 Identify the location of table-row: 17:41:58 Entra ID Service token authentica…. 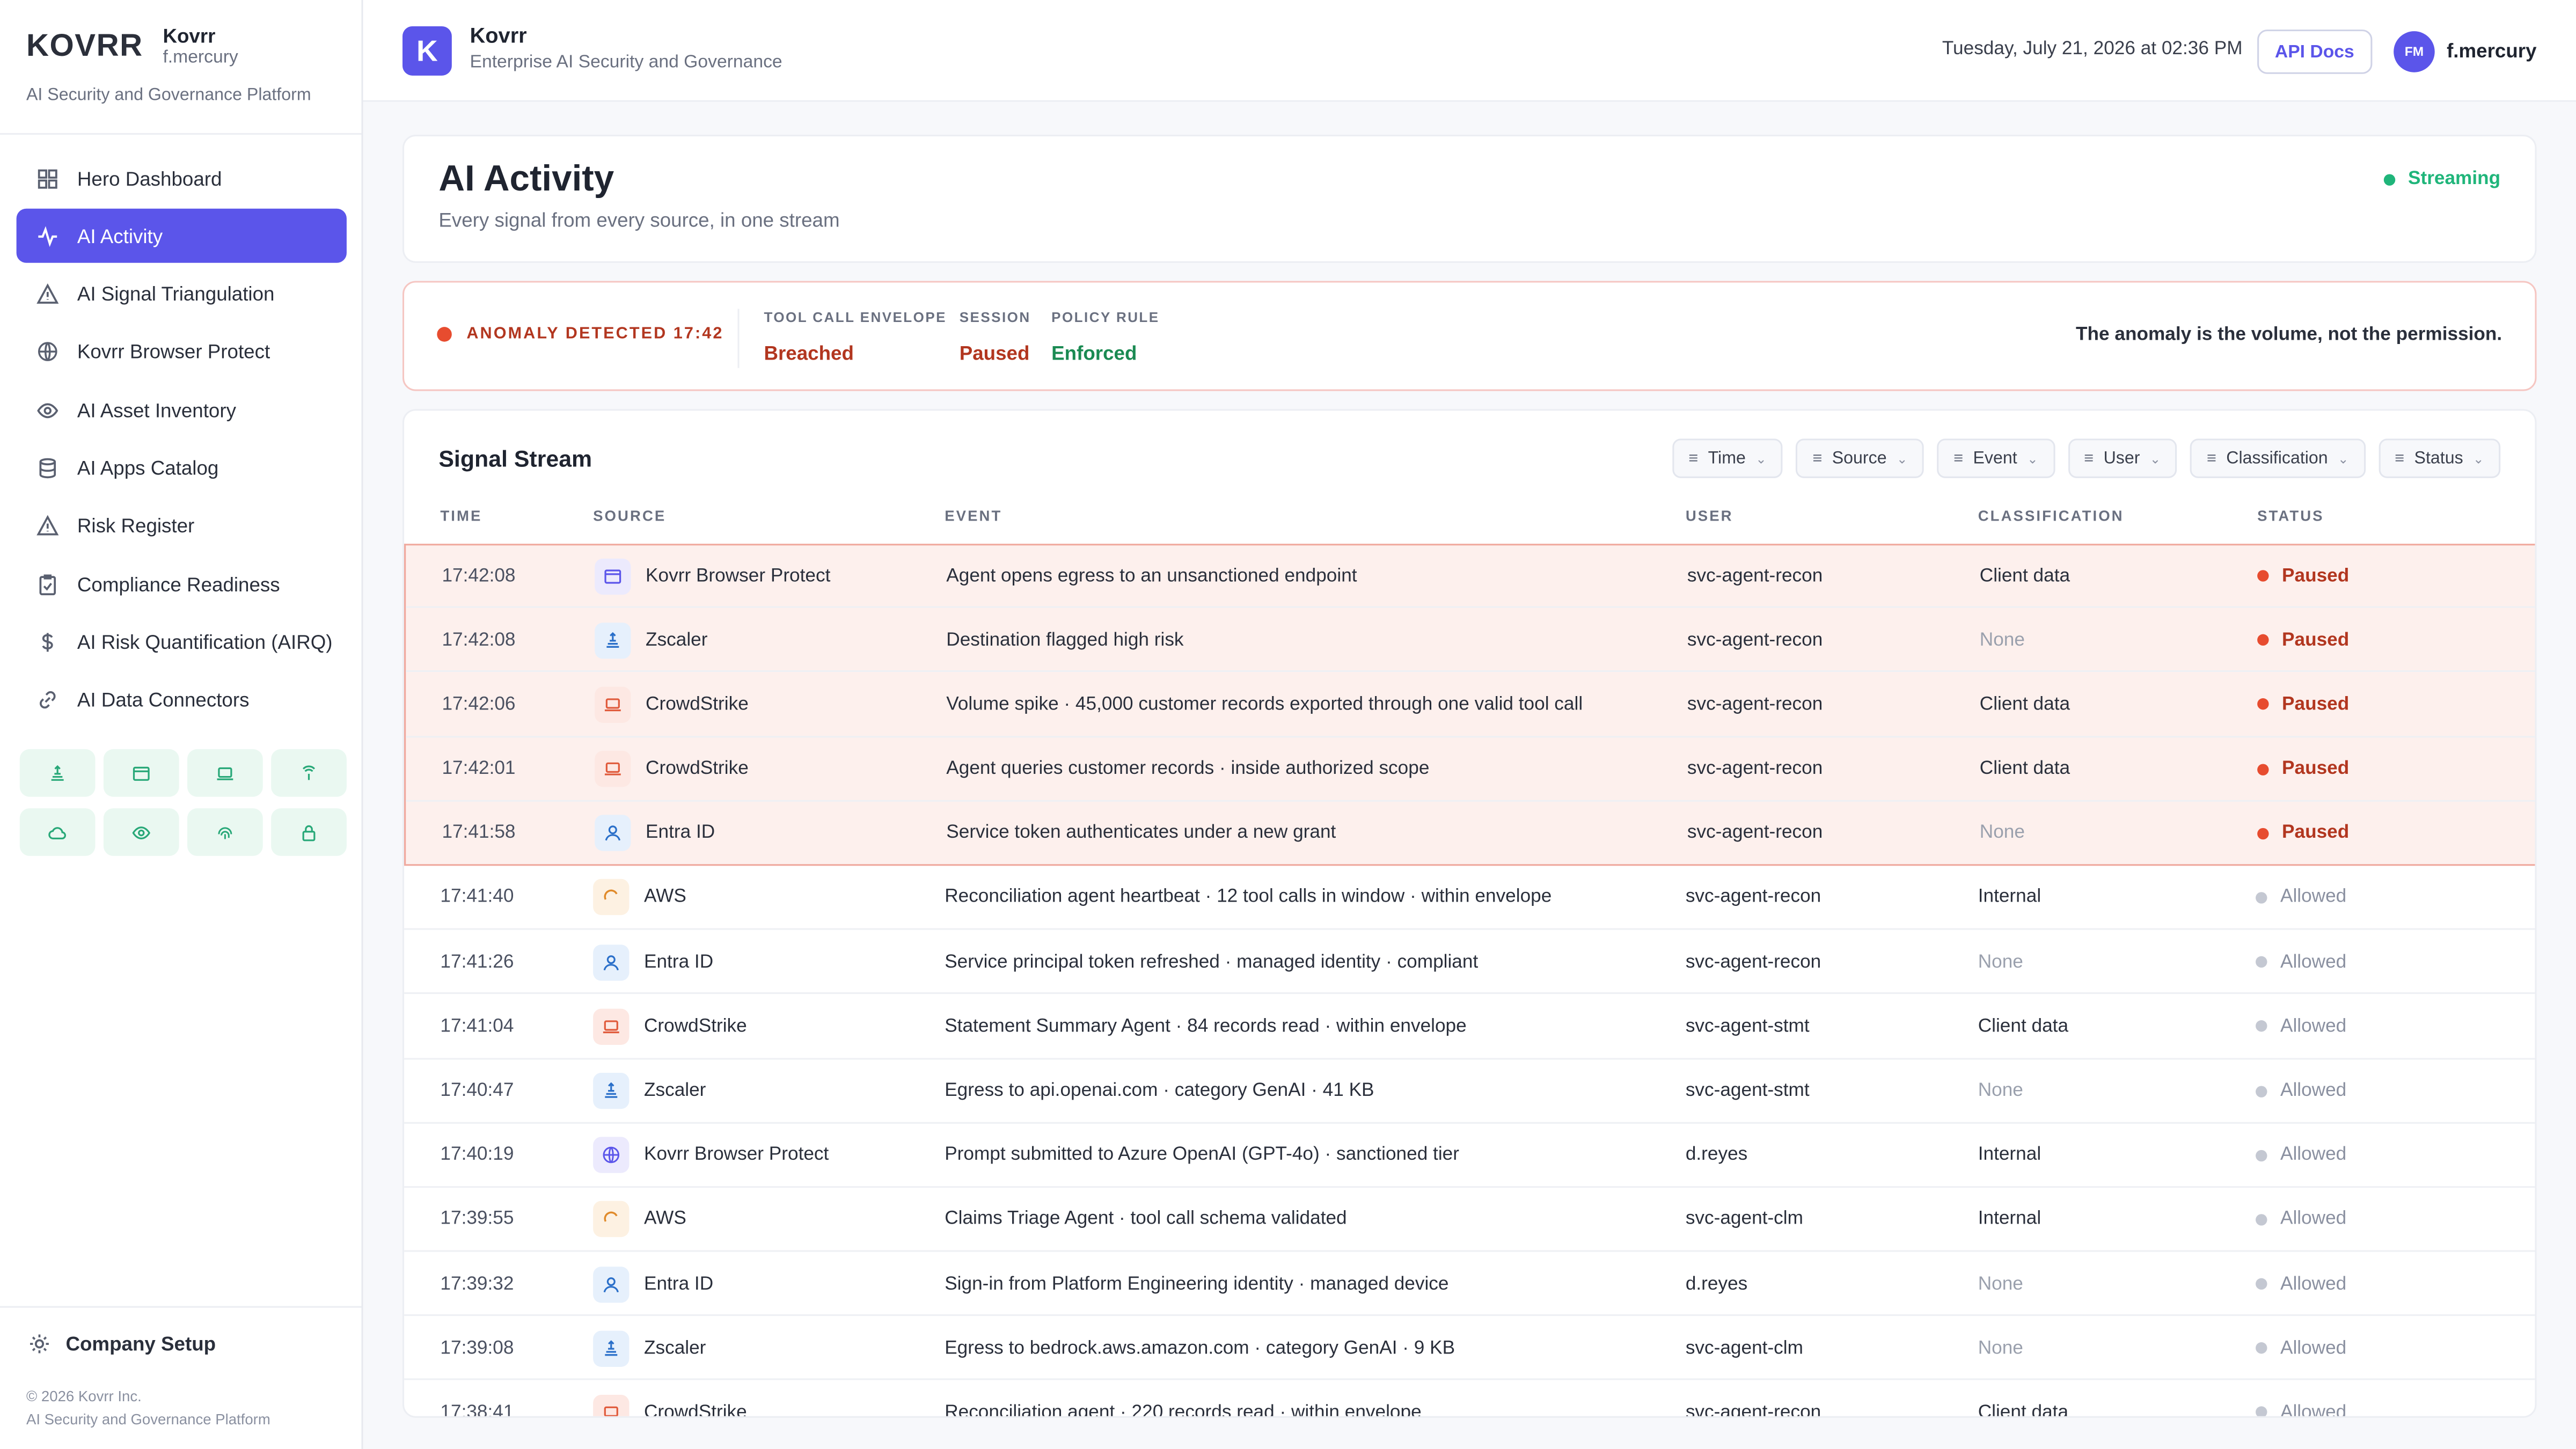
(1469, 833).